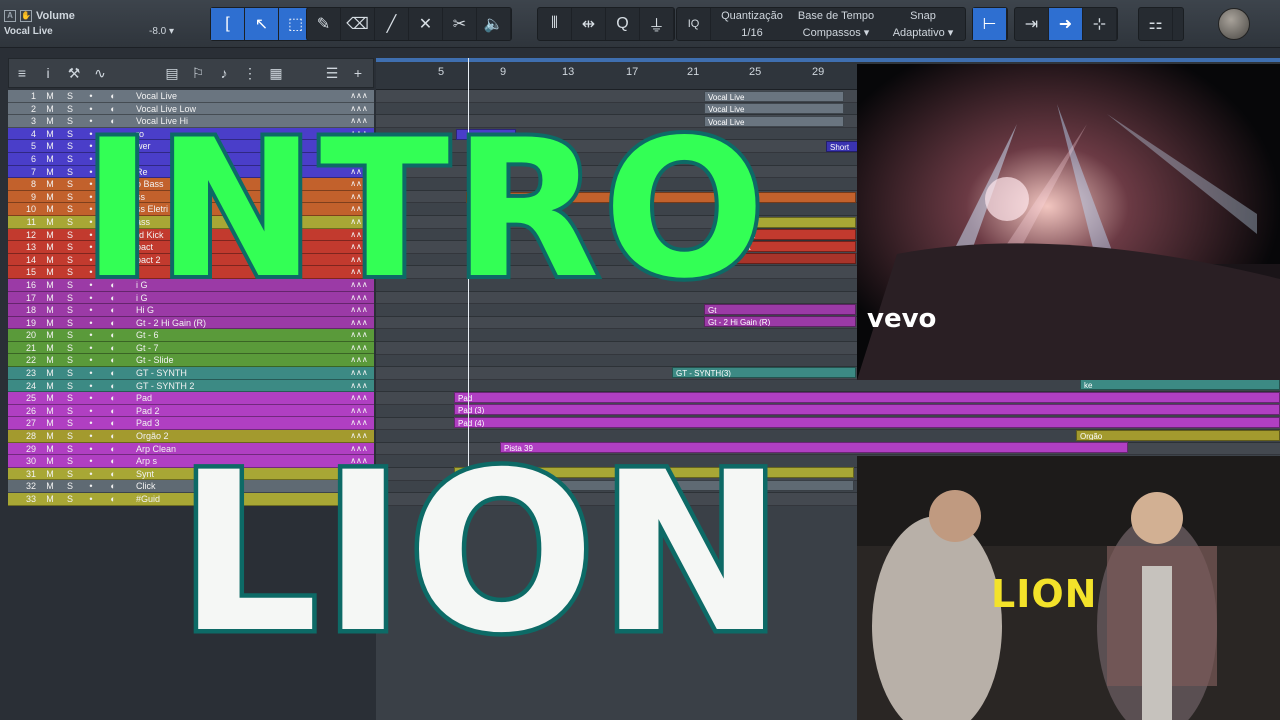 The height and width of the screenshot is (720, 1280). What do you see at coordinates (828, 60) in the screenshot?
I see `loop-bar` at bounding box center [828, 60].